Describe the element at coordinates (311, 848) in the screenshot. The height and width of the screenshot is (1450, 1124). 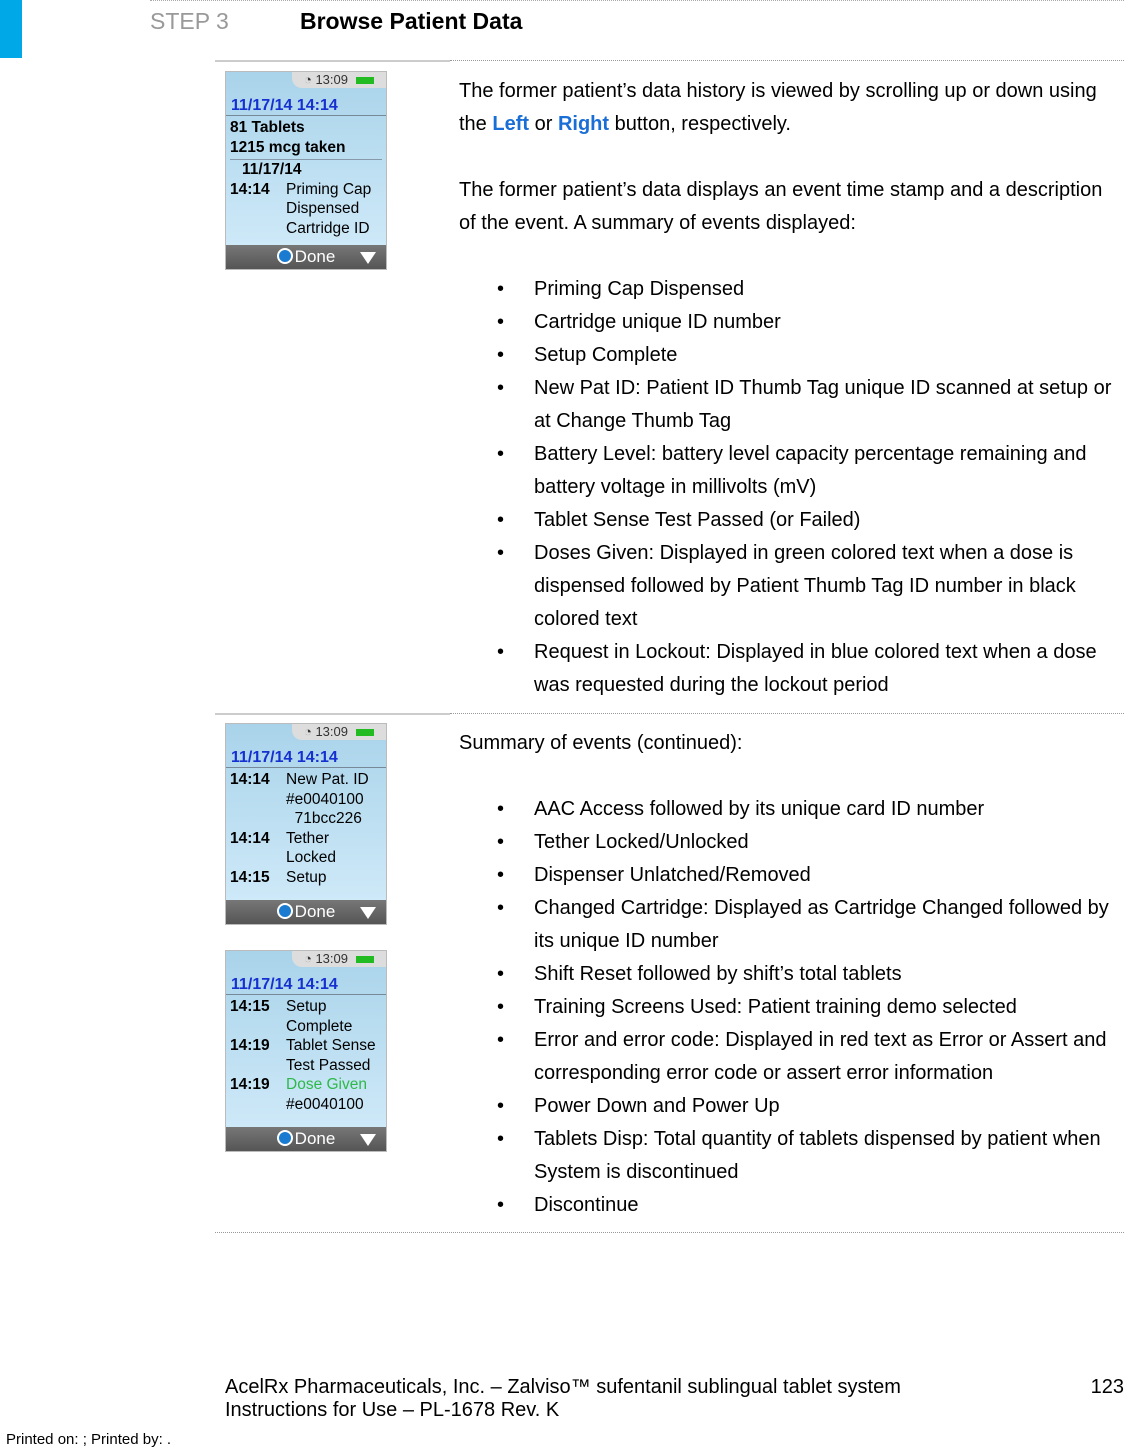
I see `event-desc: Tether Locked` at that location.